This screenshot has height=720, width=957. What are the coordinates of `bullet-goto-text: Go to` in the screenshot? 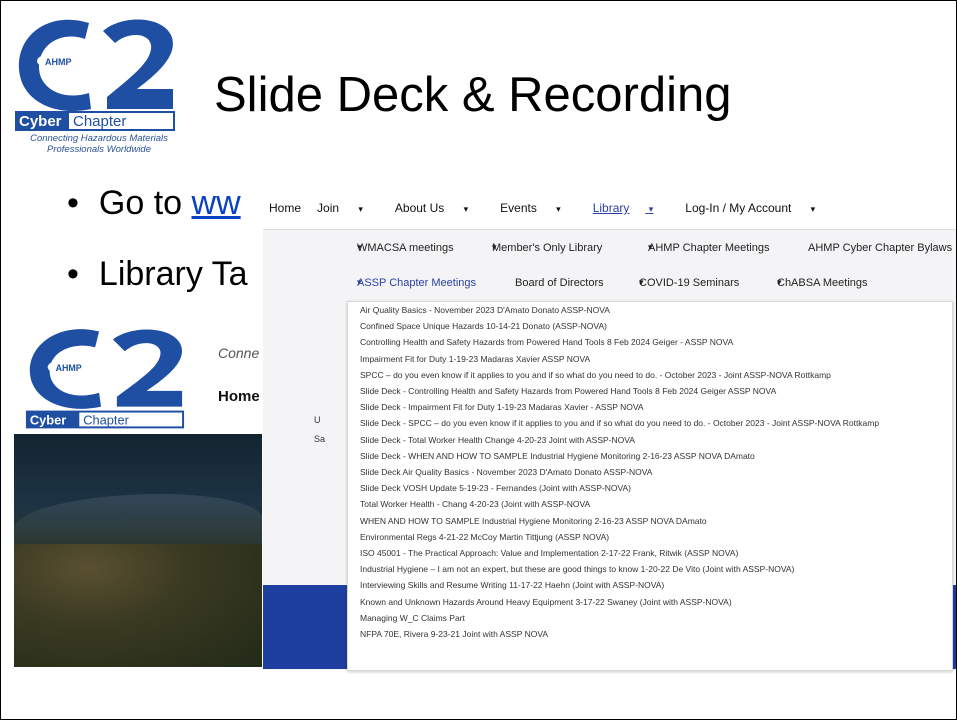 It's located at (145, 203).